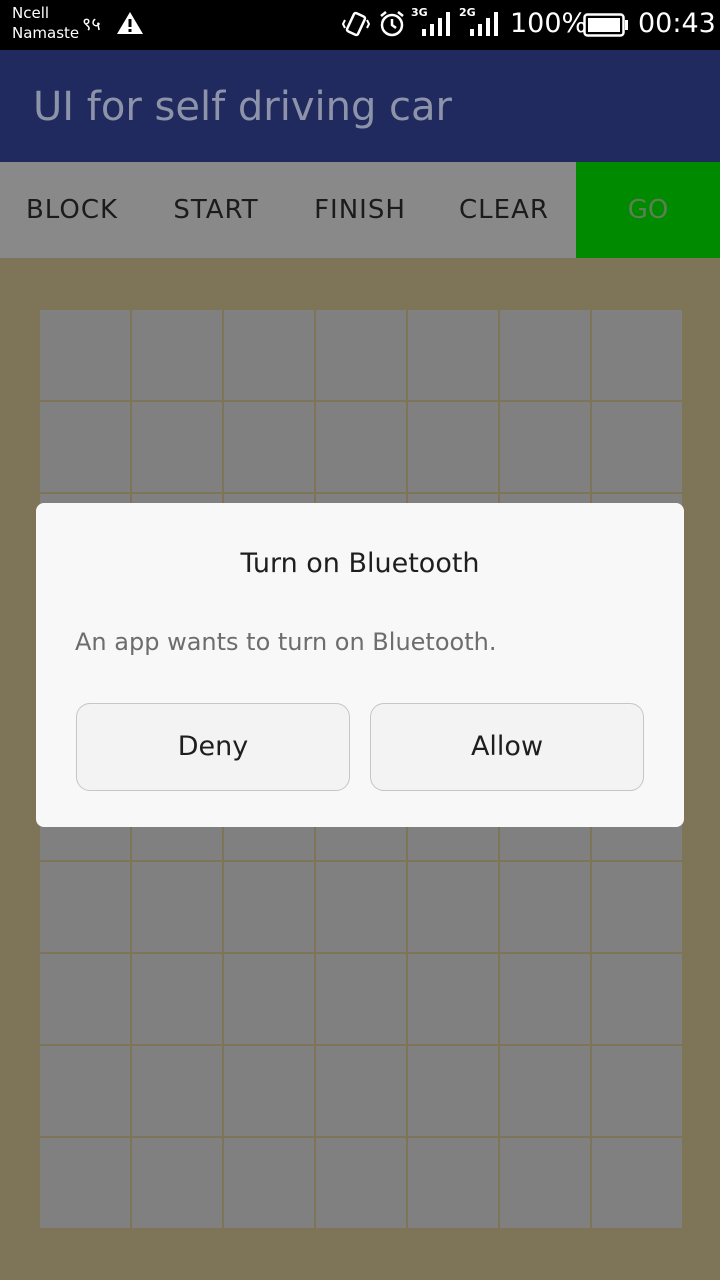  I want to click on battery-percent: 100%, so click(549, 23).